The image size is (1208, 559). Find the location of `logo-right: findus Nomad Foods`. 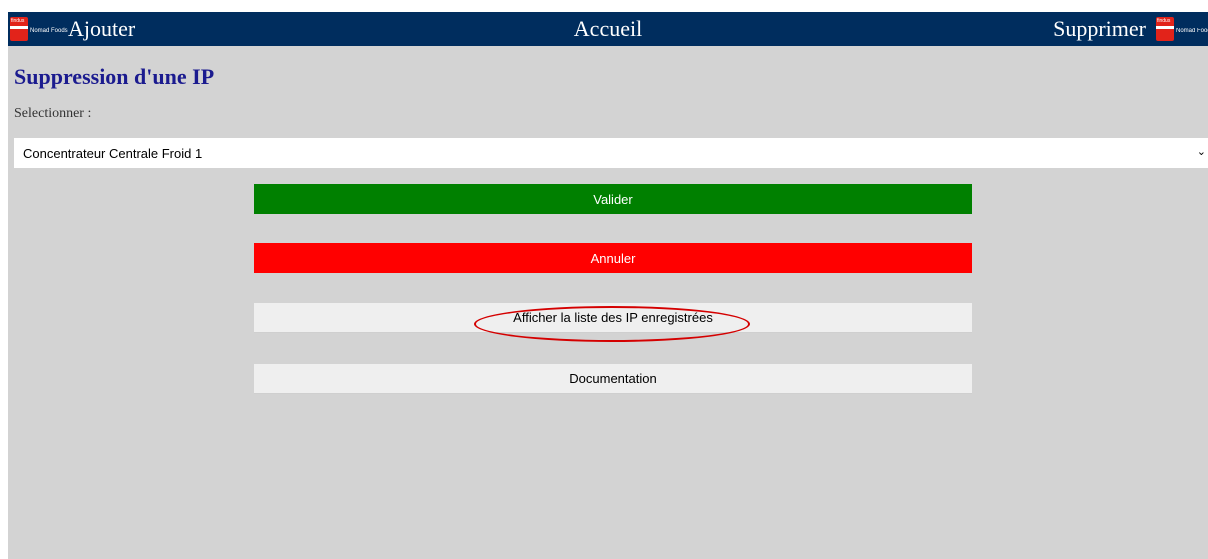

logo-right: findus Nomad Foods is located at coordinates (1182, 29).